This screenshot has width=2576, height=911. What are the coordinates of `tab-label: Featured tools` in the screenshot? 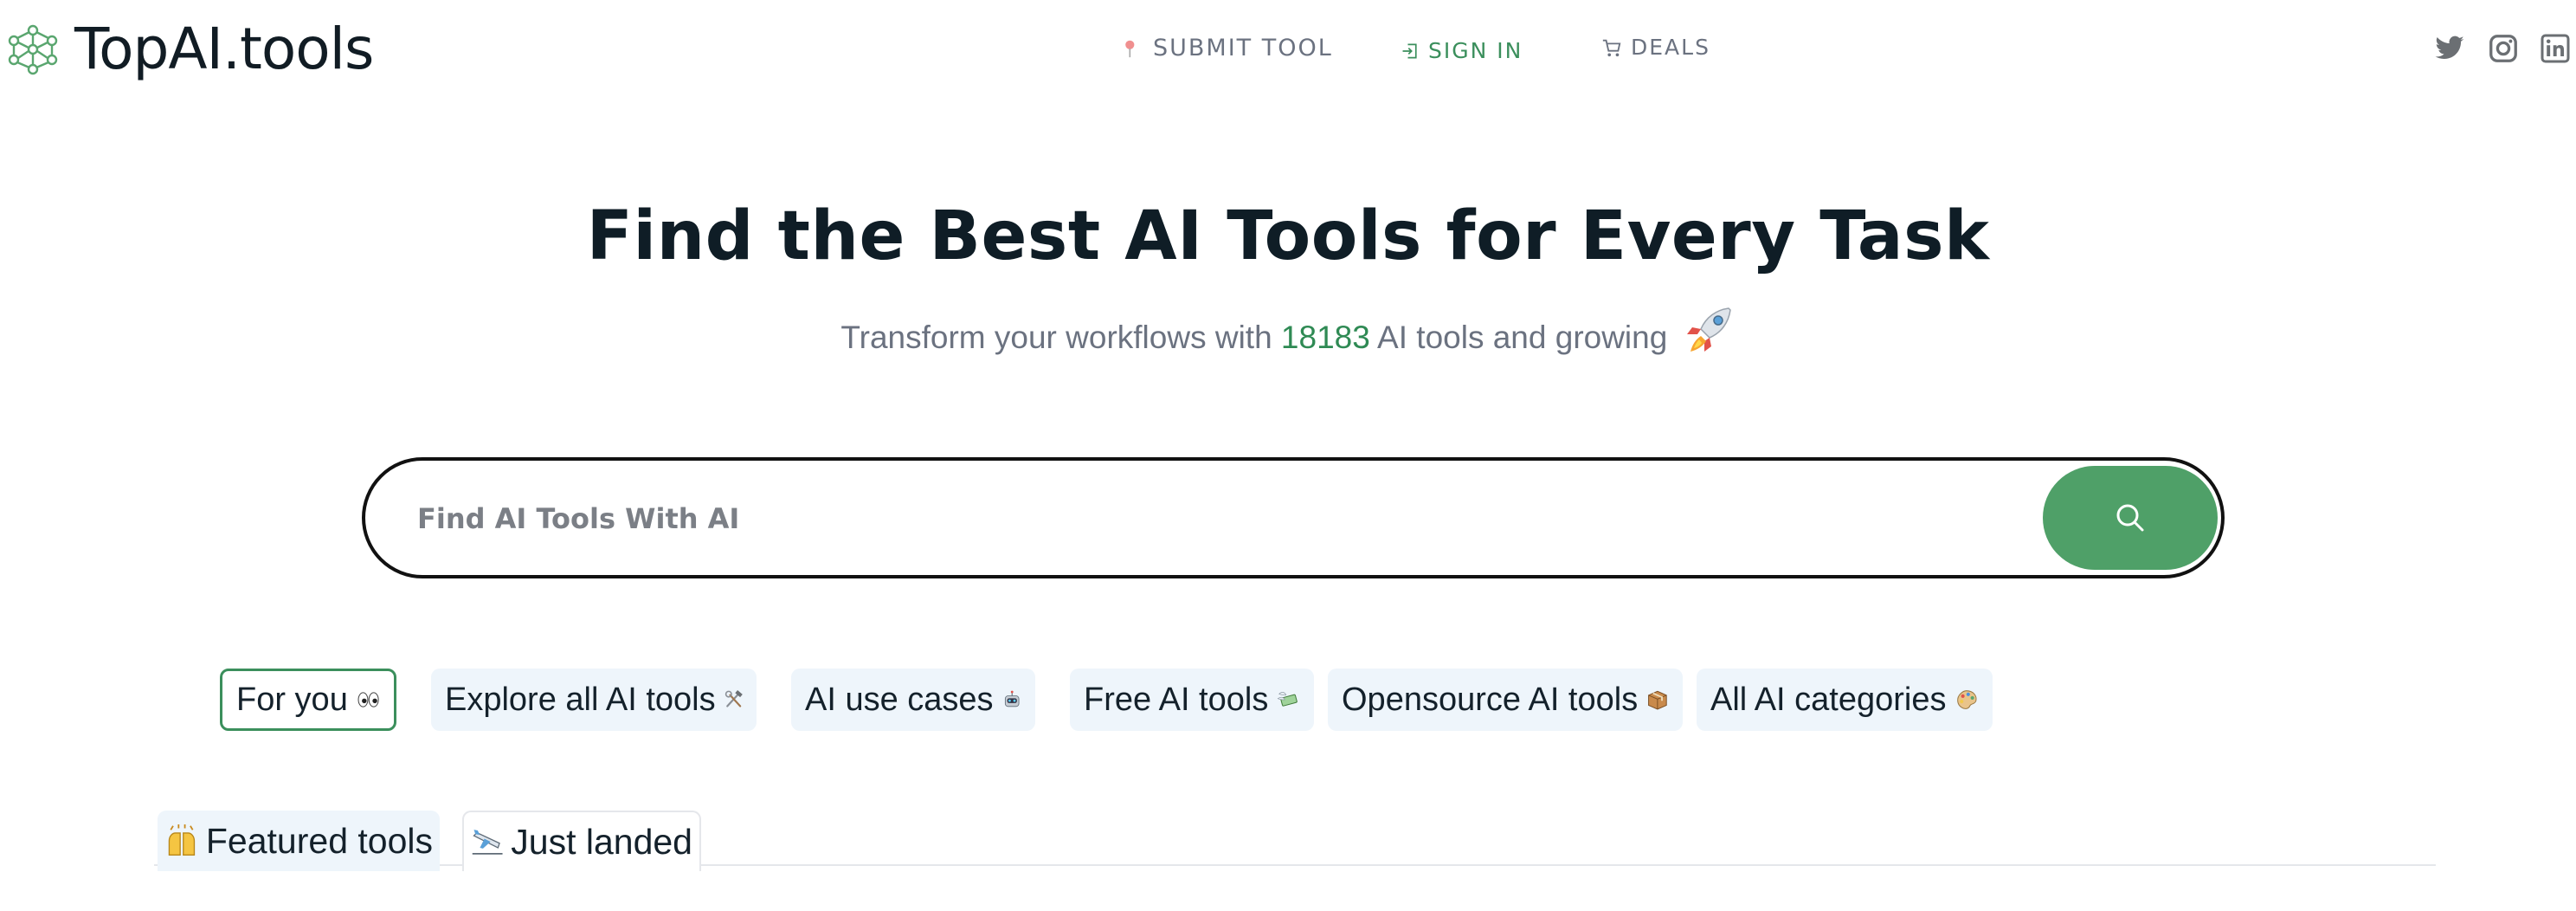 It's located at (319, 841).